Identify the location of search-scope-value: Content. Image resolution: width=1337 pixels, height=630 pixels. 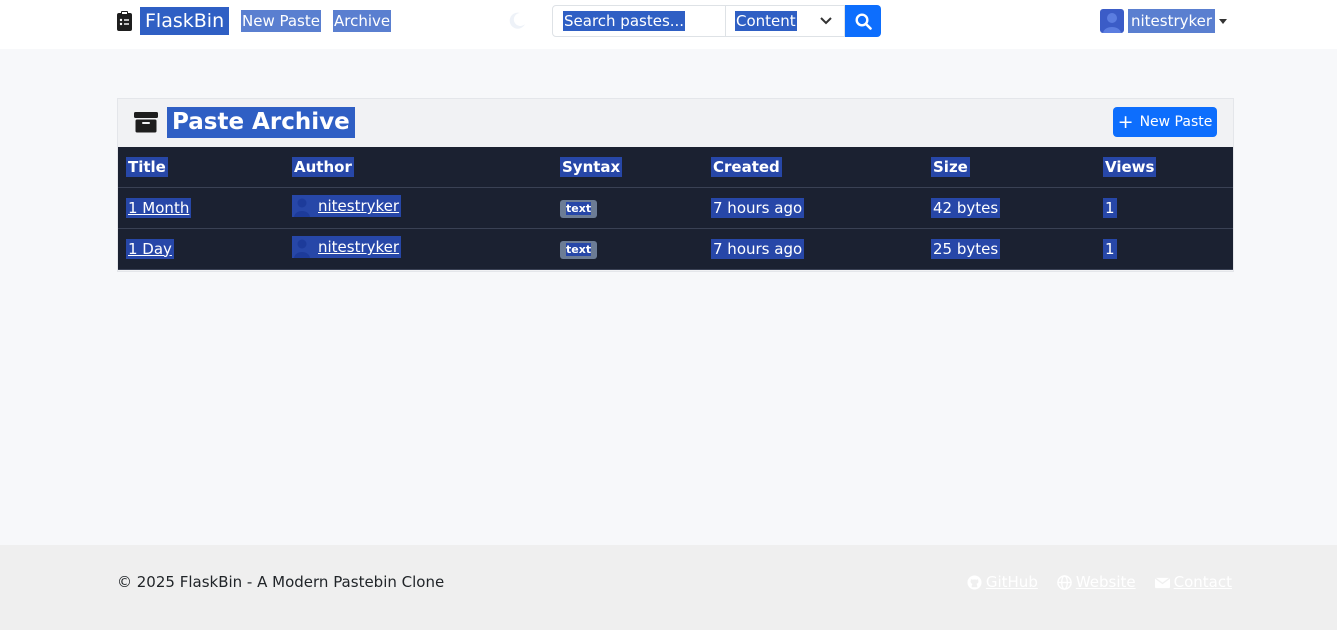
(766, 21).